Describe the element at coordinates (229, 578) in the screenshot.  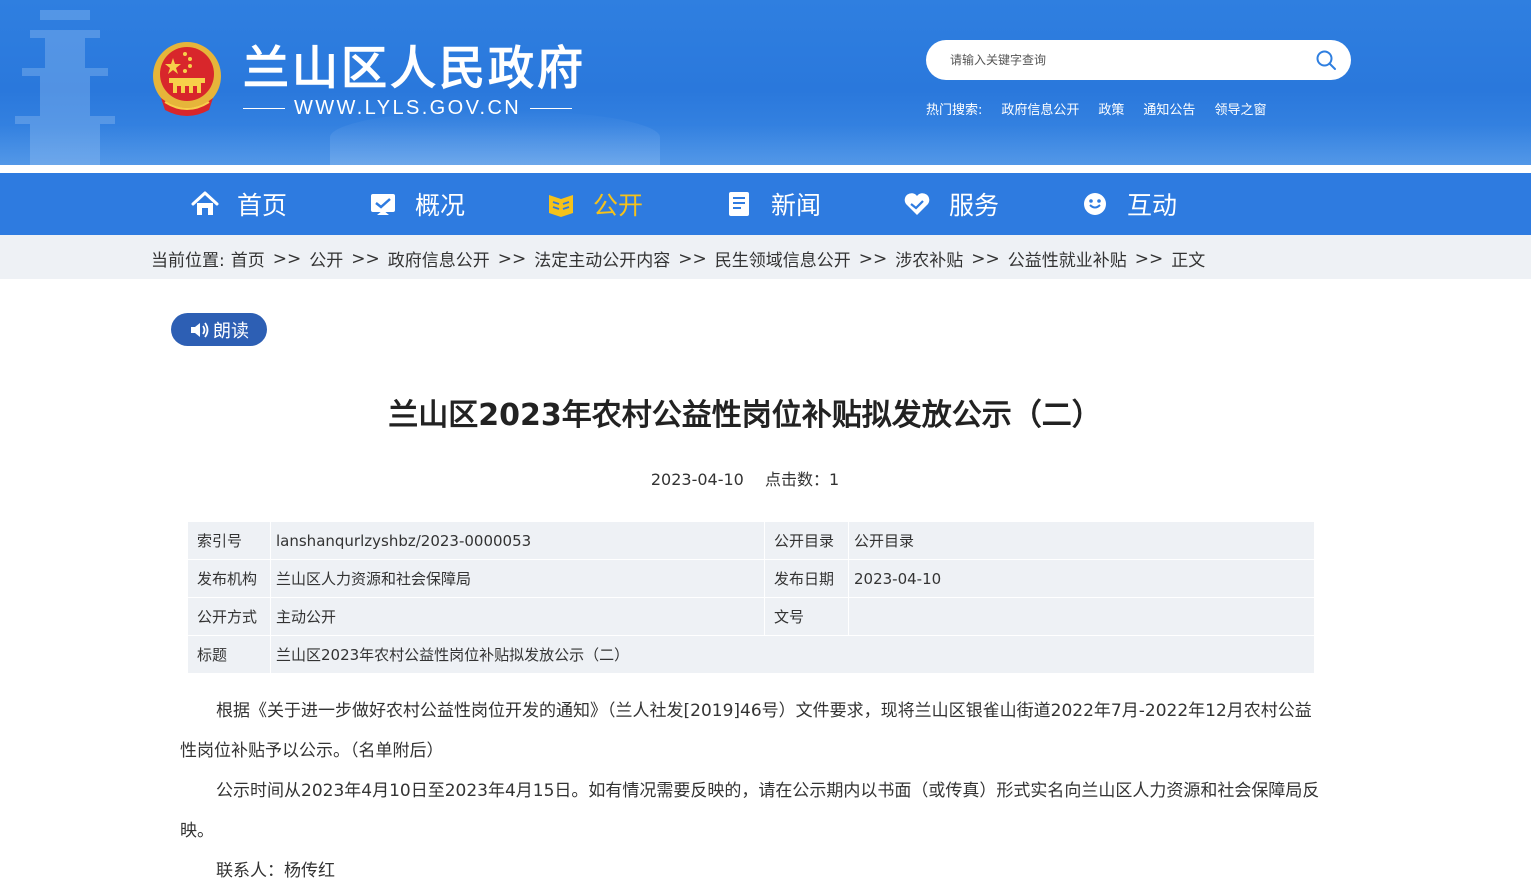
I see `org-label: 发布机构` at that location.